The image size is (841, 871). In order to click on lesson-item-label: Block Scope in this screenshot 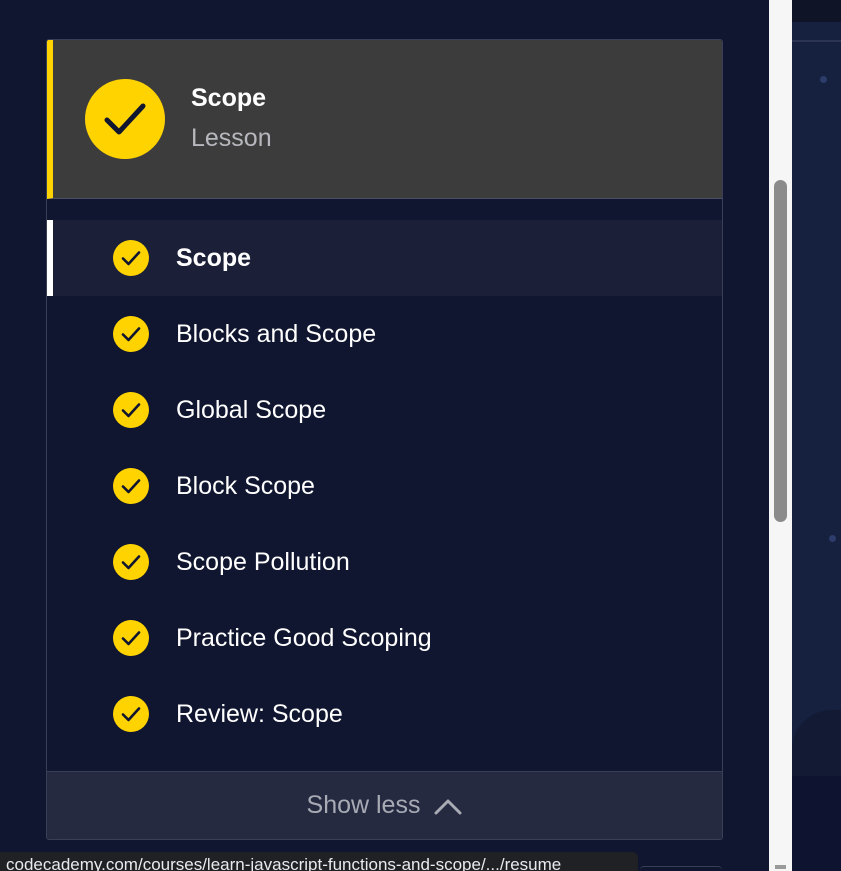, I will do `click(245, 485)`.